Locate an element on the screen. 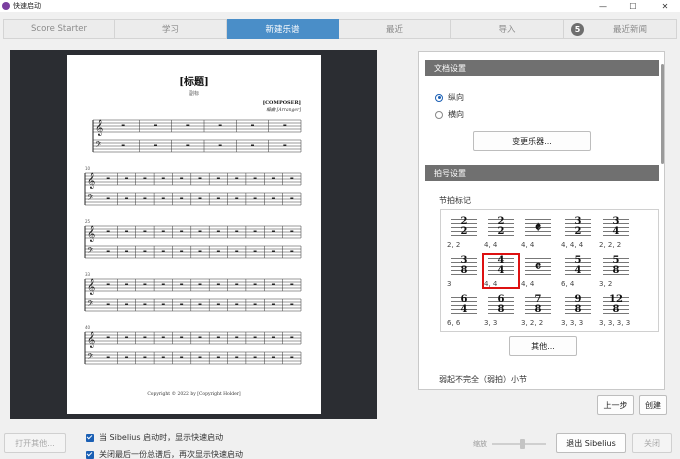 The image size is (680, 459). time-signature-option: 2 2 4, 4 is located at coordinates (500, 233).